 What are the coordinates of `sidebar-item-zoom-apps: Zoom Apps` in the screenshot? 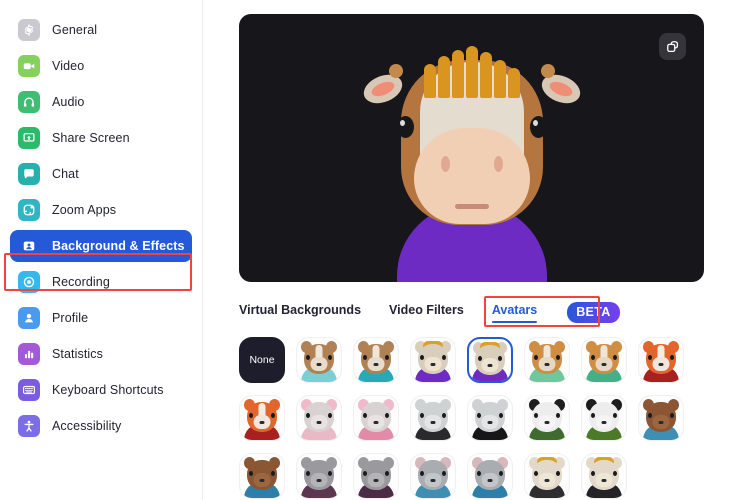 It's located at (101, 210).